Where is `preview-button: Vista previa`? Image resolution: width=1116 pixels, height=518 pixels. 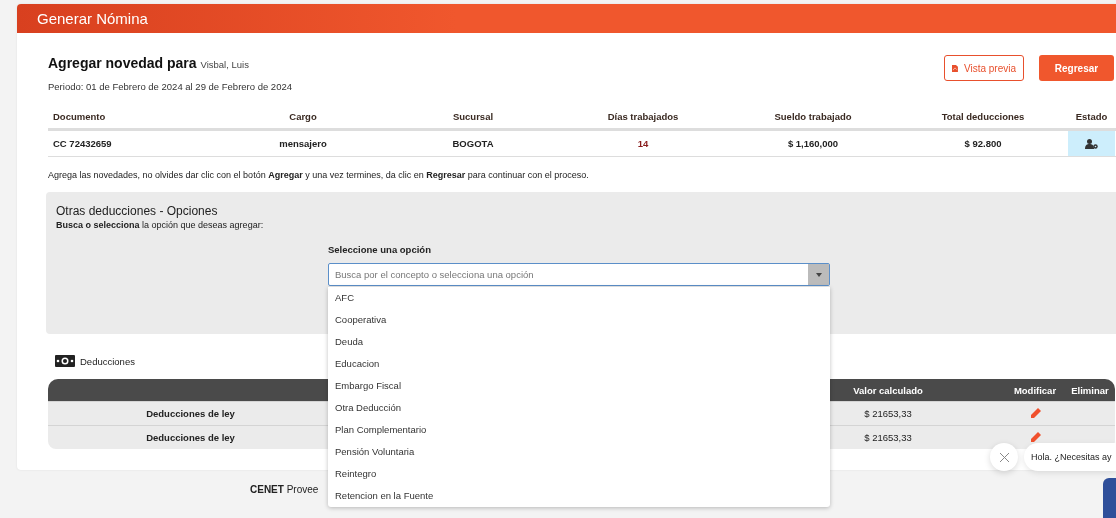 preview-button: Vista previa is located at coordinates (984, 68).